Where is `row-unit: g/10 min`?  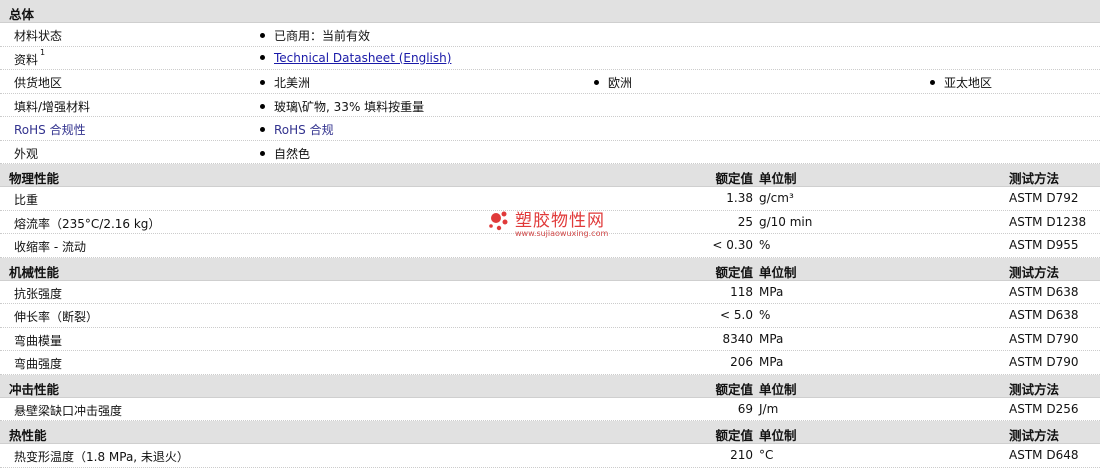 row-unit: g/10 min is located at coordinates (786, 221).